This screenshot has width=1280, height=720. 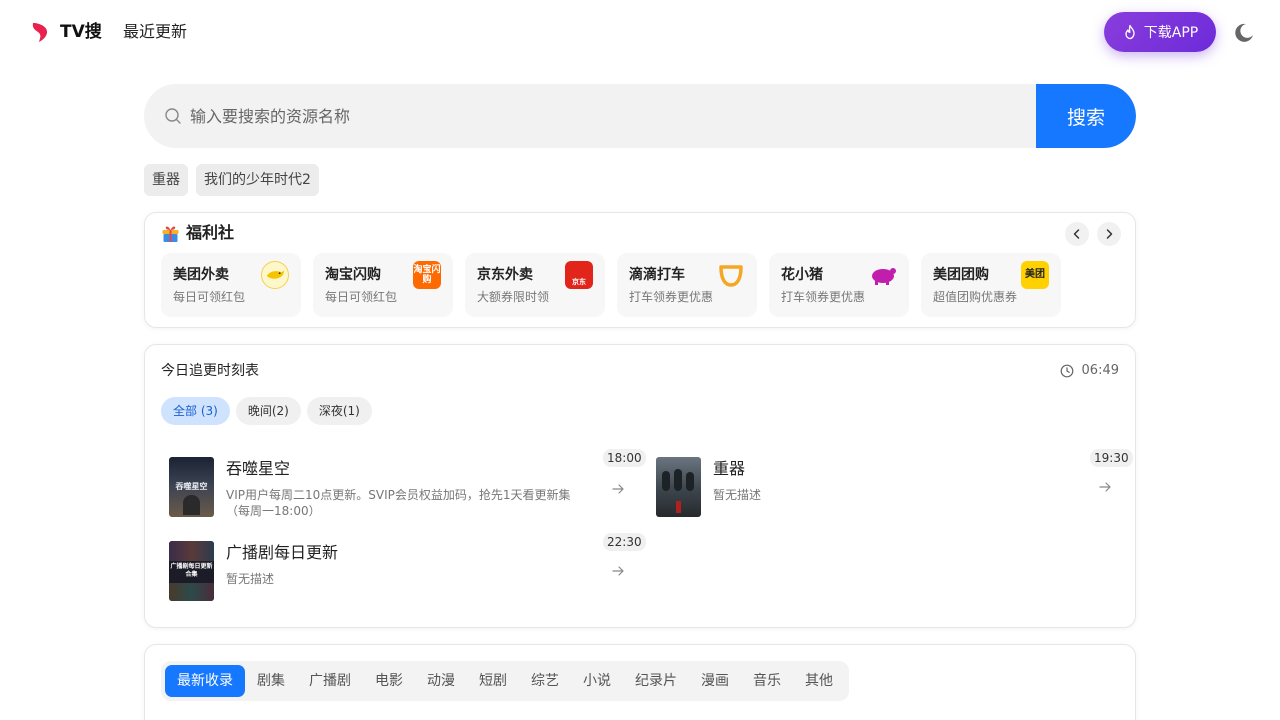 I want to click on filter-evening: 晚间(2), so click(x=268, y=411).